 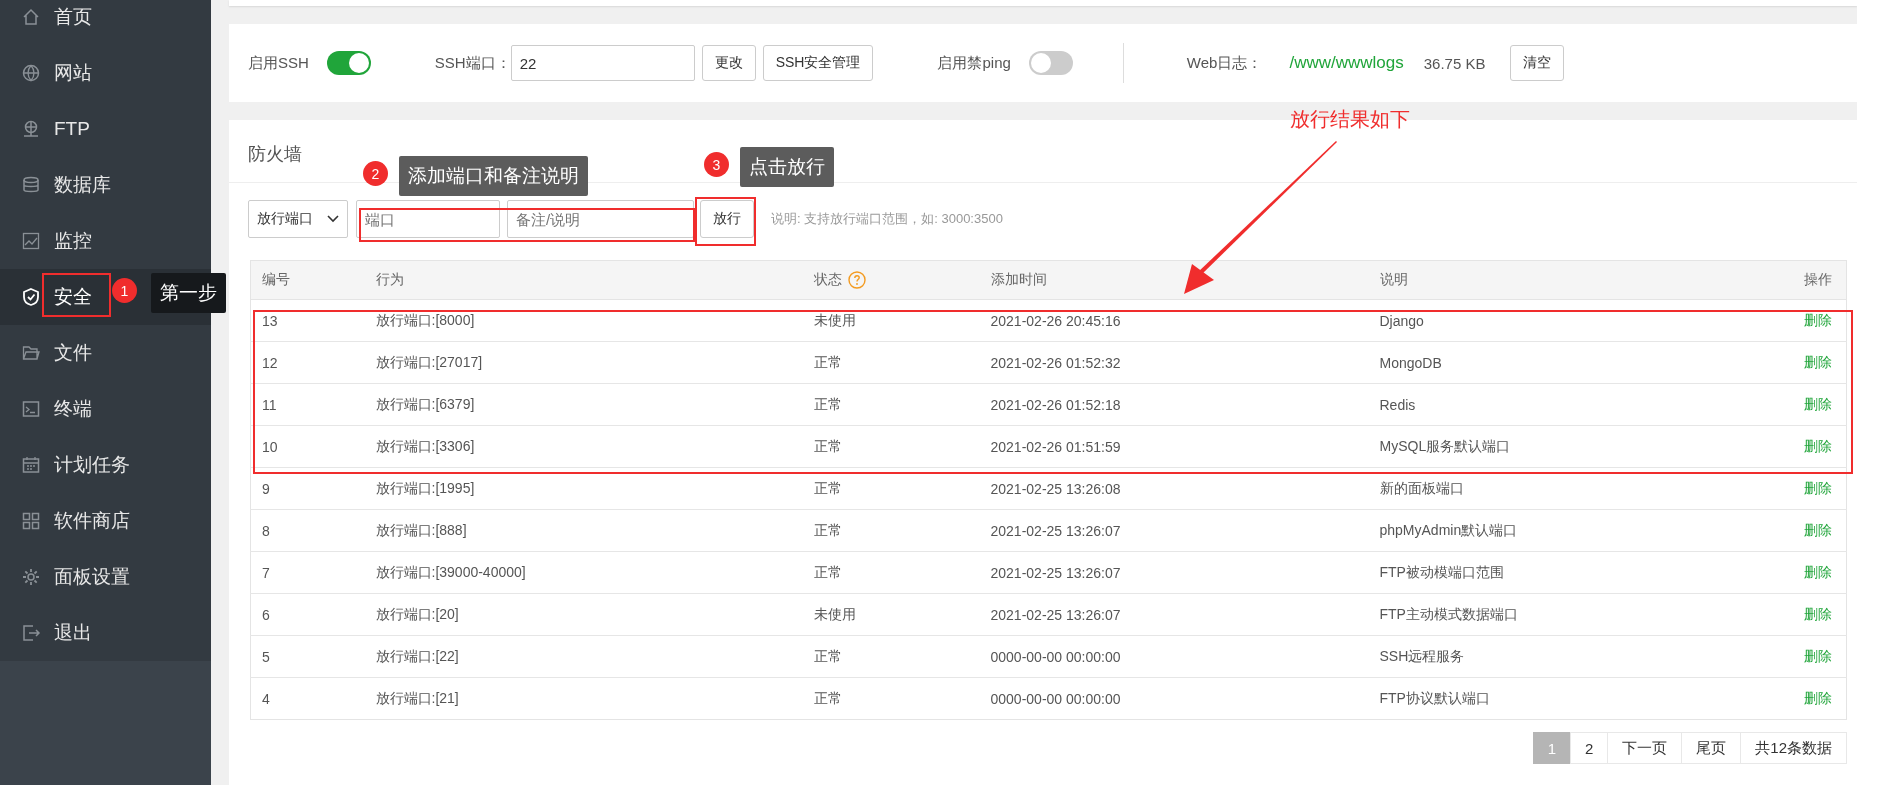 I want to click on sidebar-item: 面板设置, so click(x=105, y=577).